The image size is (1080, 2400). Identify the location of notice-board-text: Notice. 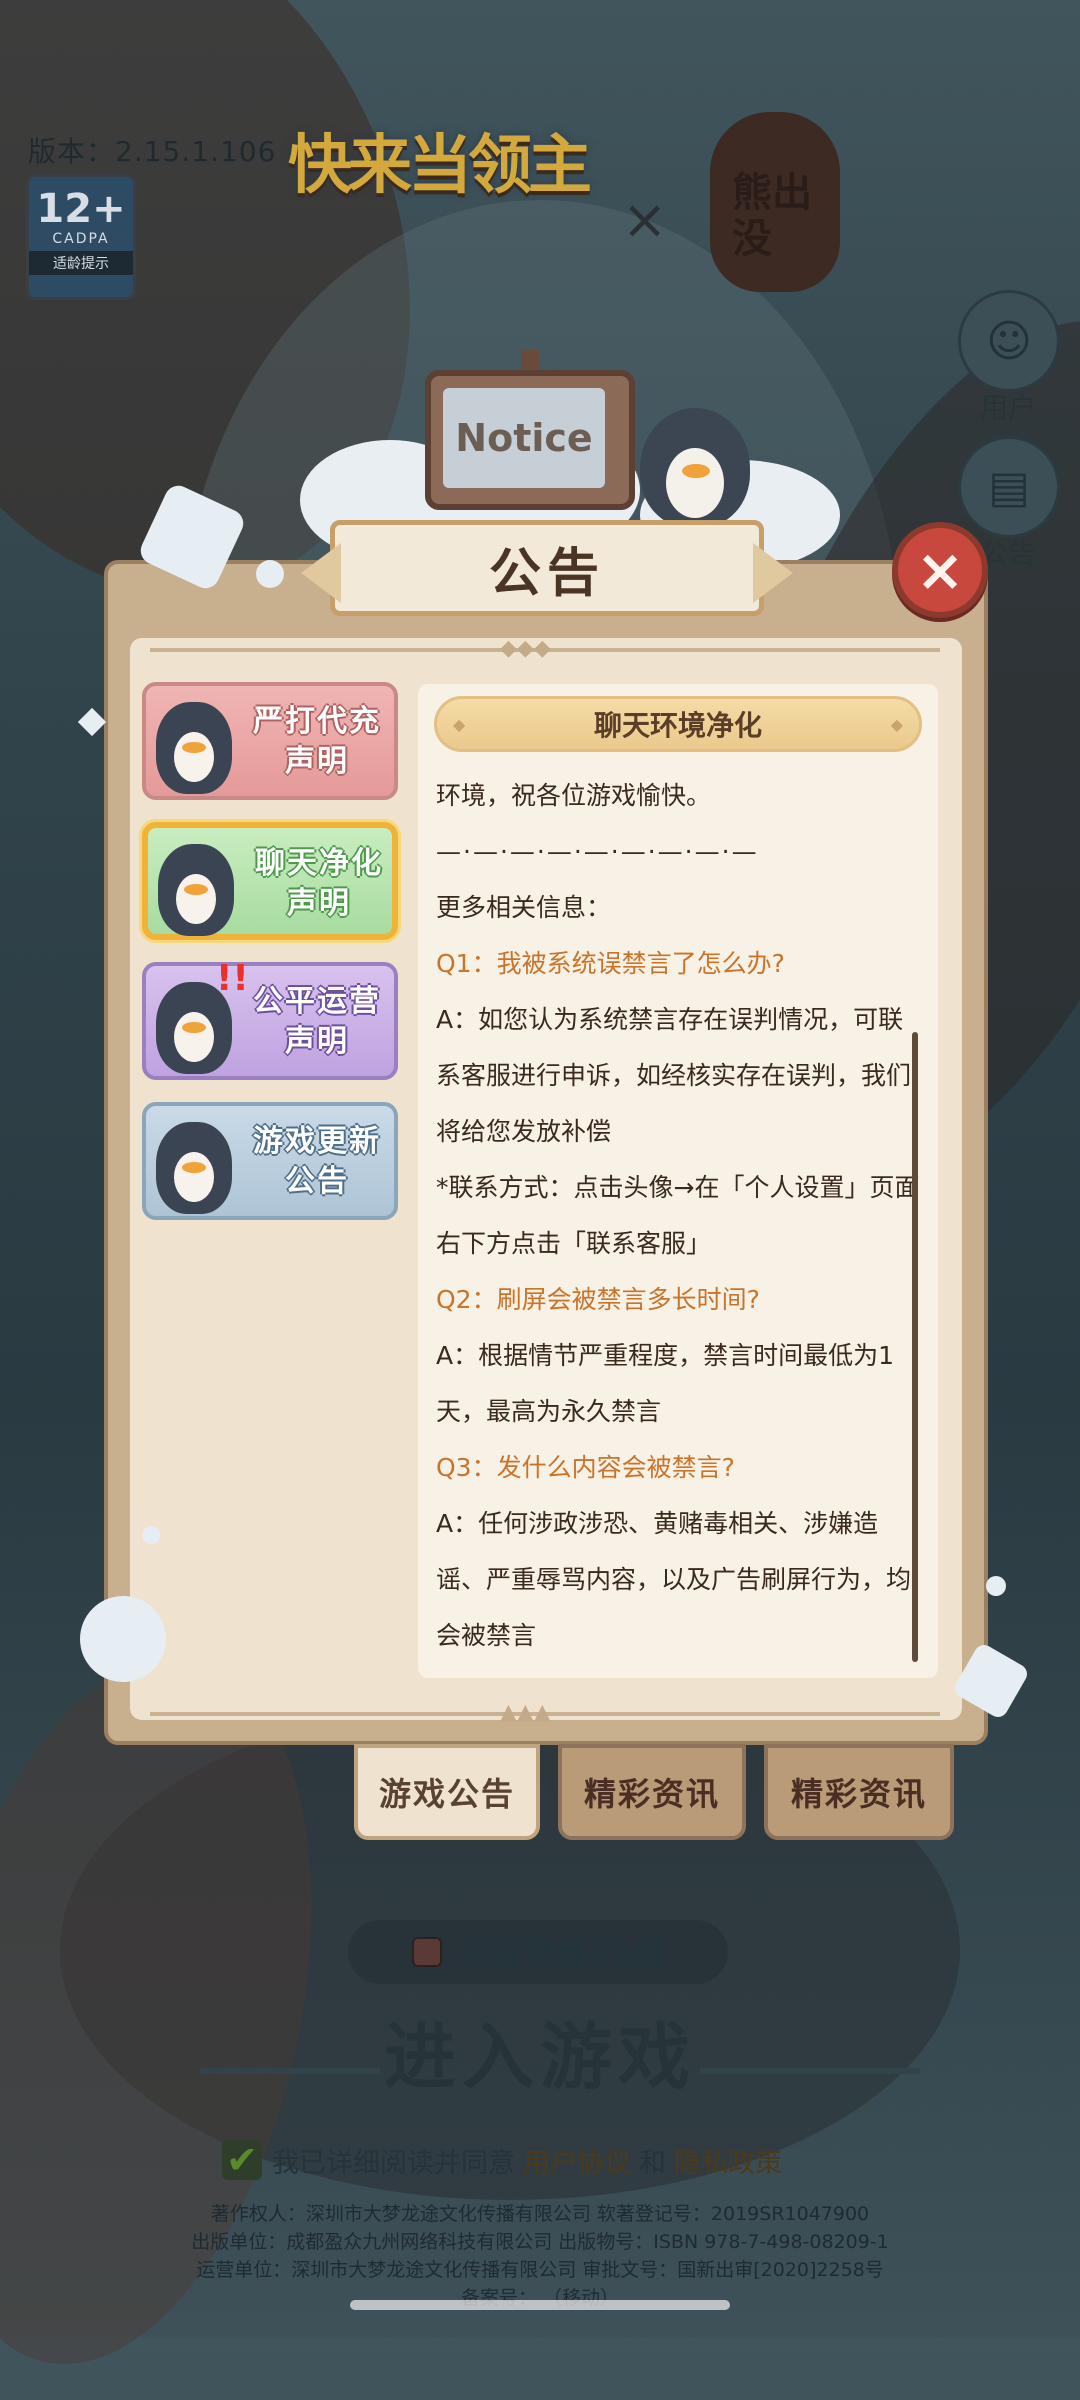
(524, 438).